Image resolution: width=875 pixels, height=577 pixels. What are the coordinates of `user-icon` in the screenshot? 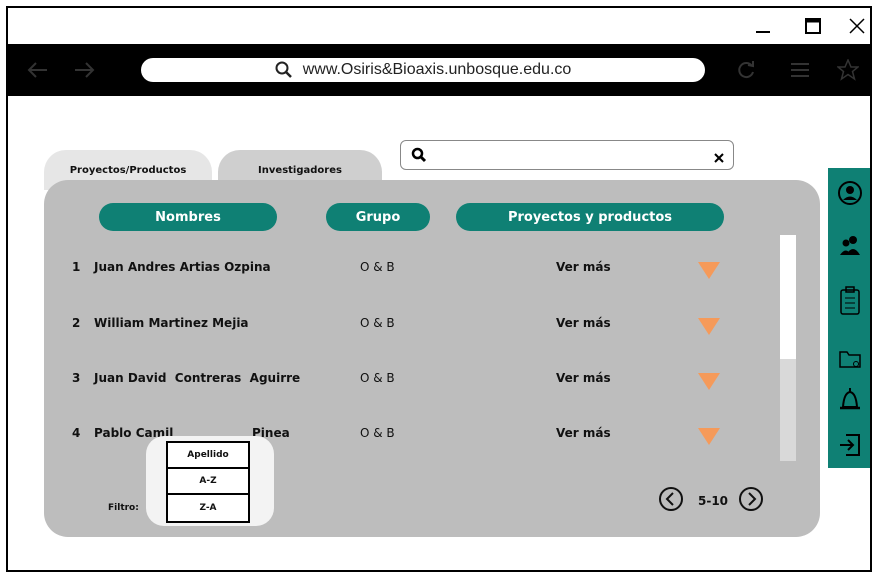 It's located at (849, 193).